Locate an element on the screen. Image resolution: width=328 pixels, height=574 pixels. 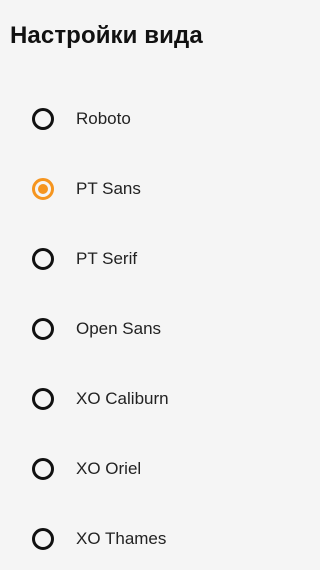
font-option-xo-caliburn: XO Caliburn is located at coordinates (160, 399).